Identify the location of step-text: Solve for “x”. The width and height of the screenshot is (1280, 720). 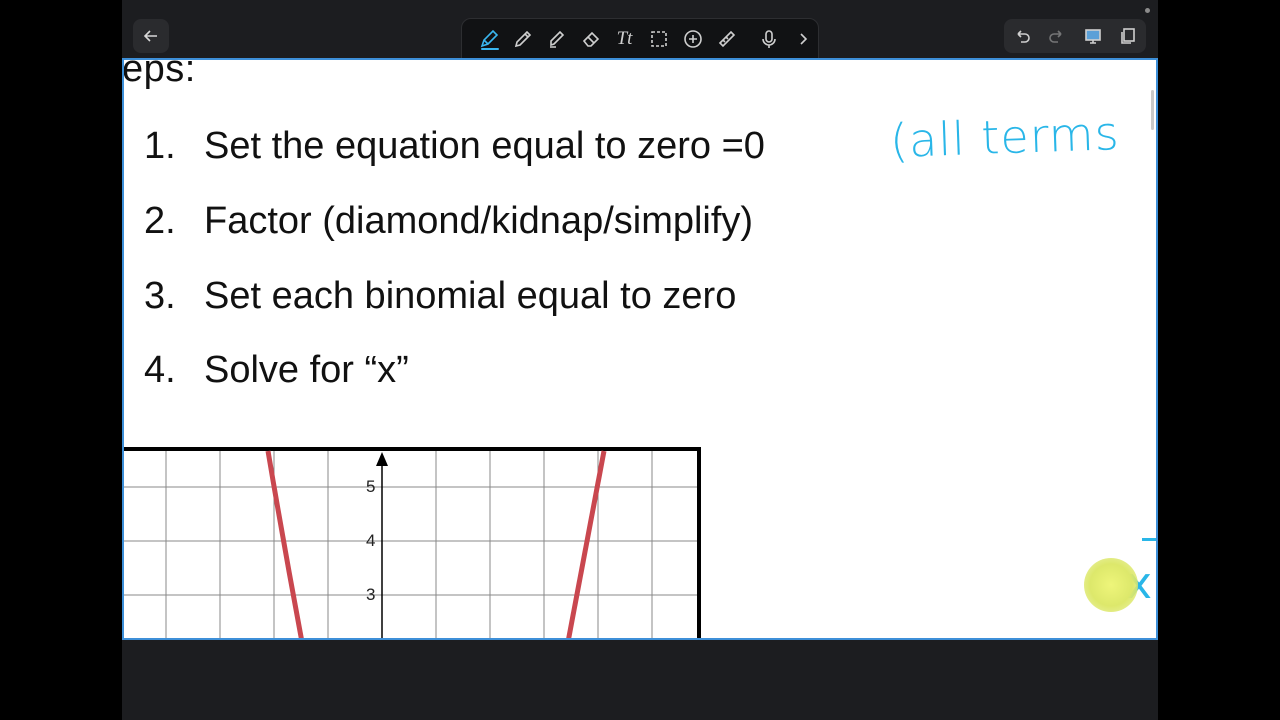
(306, 370).